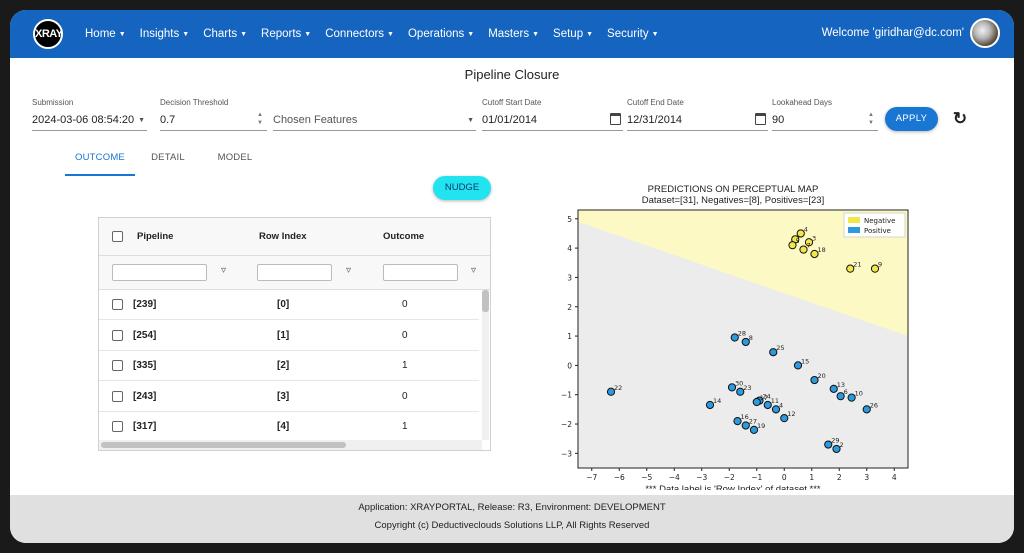 This screenshot has width=1024, height=553. Describe the element at coordinates (784, 477) in the screenshot. I see `x-tick-label: 0` at that location.